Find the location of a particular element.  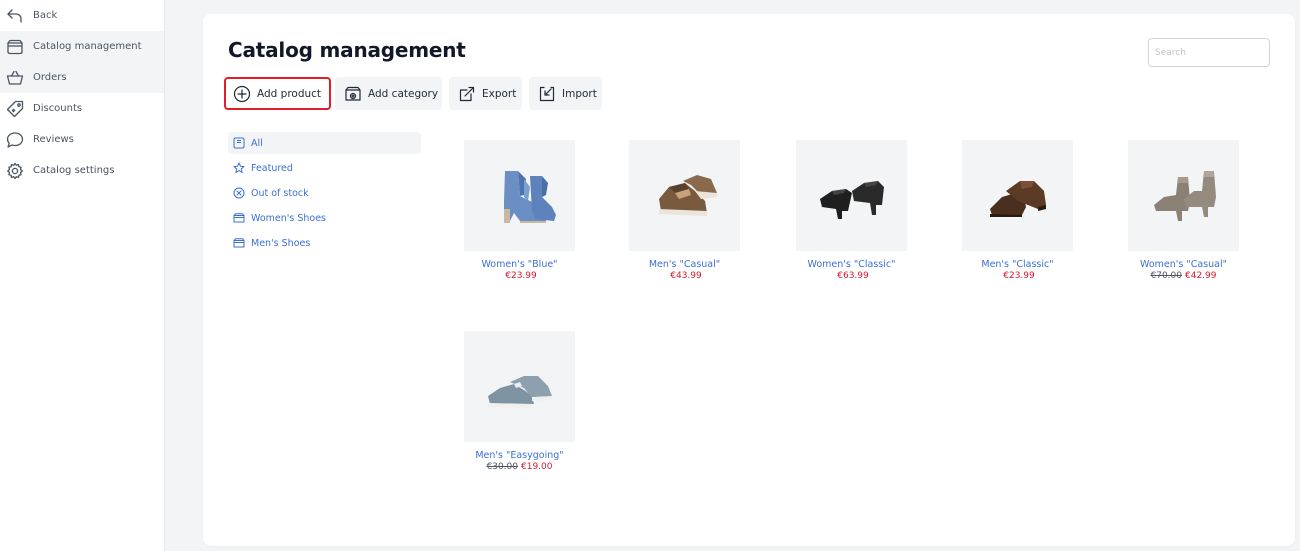

add-product-label: Add product is located at coordinates (289, 93).